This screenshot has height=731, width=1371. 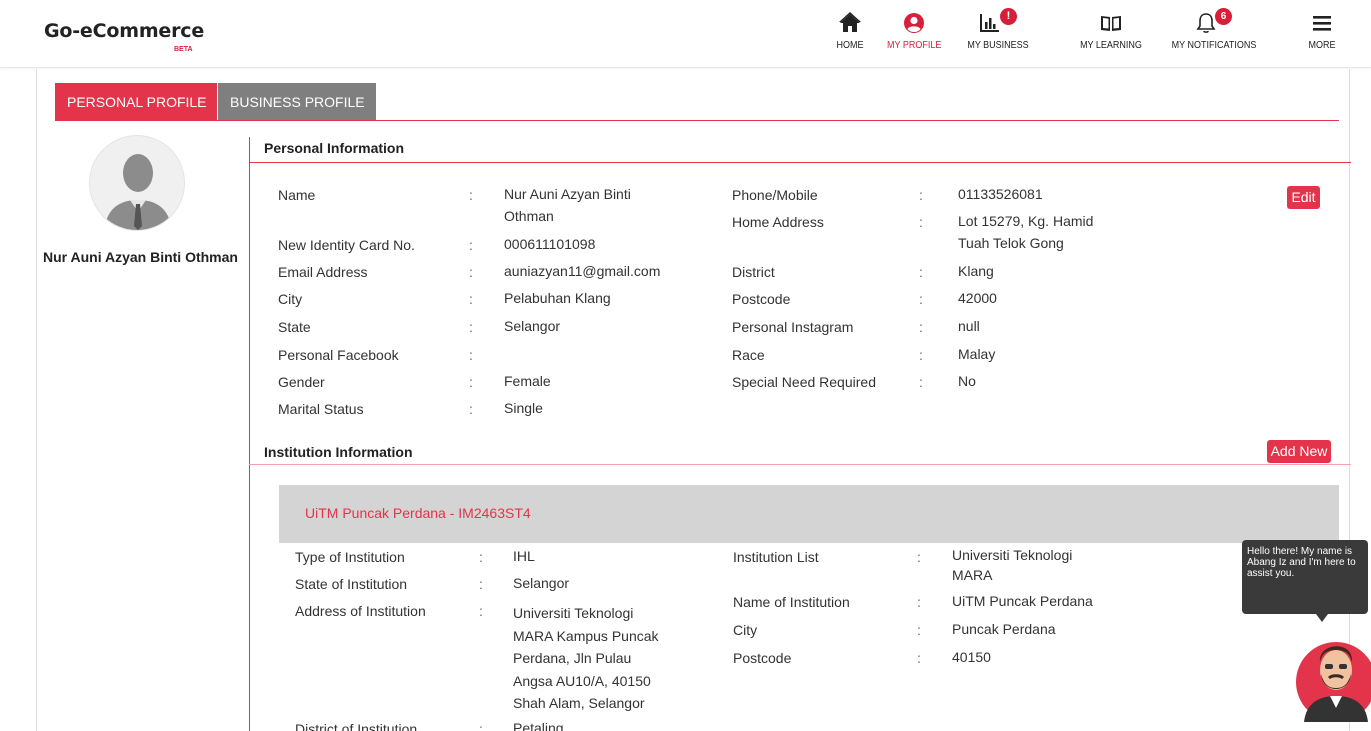 What do you see at coordinates (1299, 451) in the screenshot?
I see `add-new-button: Add New` at bounding box center [1299, 451].